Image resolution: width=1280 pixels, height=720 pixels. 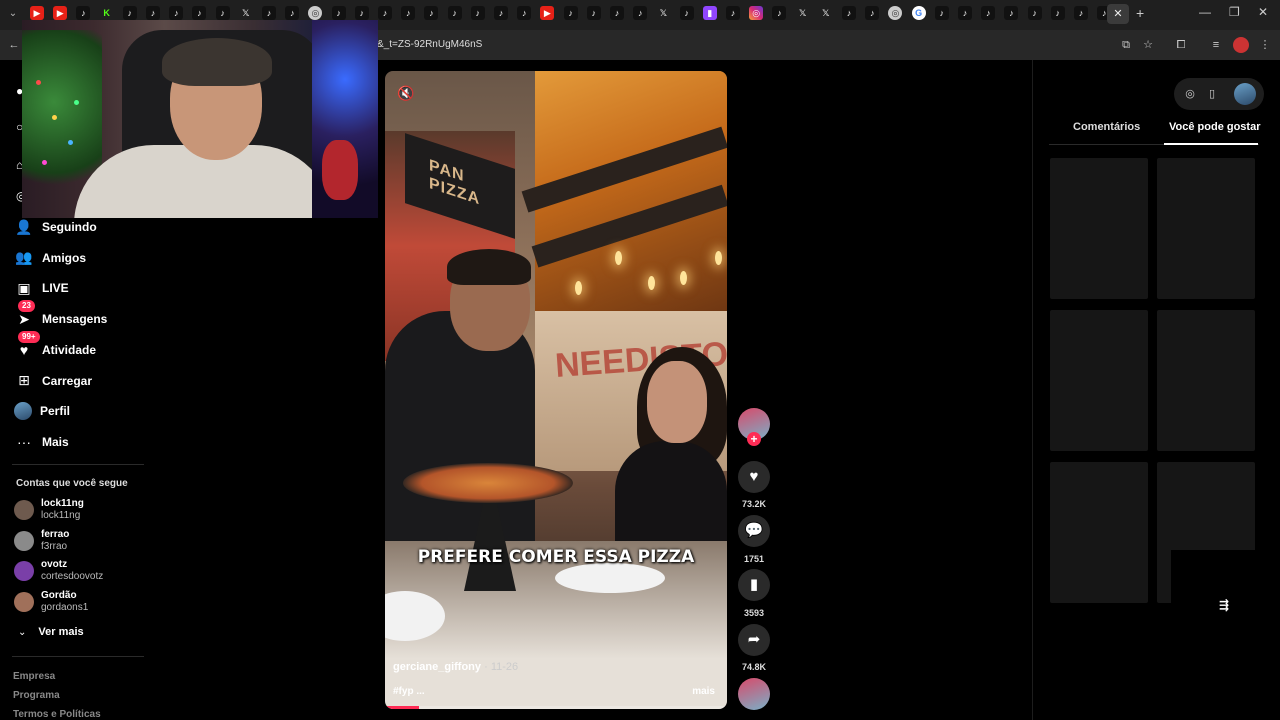 What do you see at coordinates (55, 346) in the screenshot?
I see `sidebar-item-activity: ♥ 99+ Atividade` at bounding box center [55, 346].